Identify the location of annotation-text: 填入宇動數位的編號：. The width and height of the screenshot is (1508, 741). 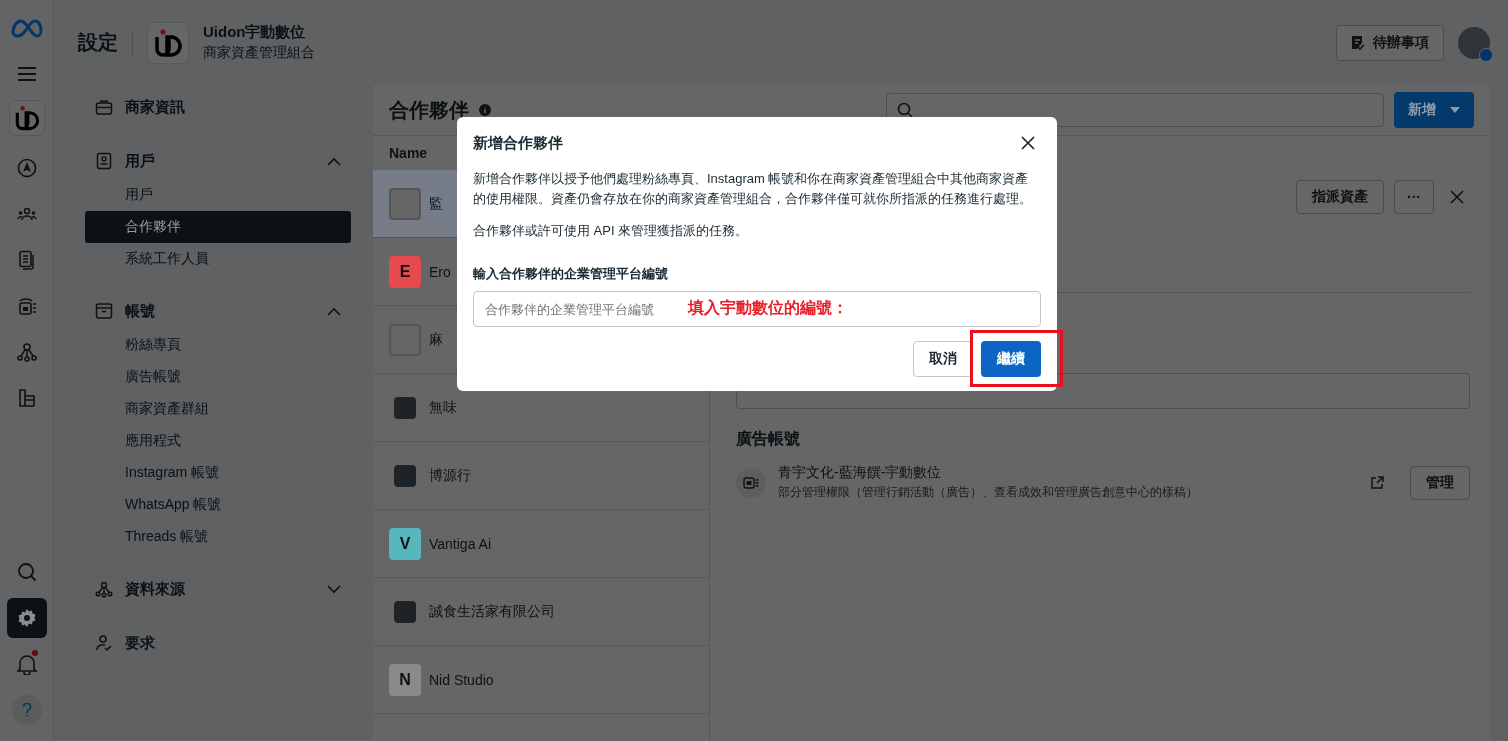
(768, 308).